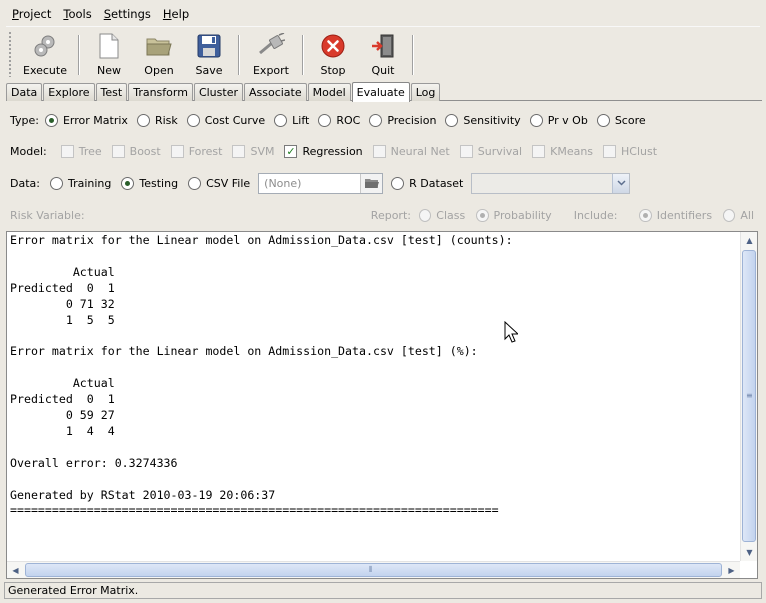  Describe the element at coordinates (383, 14) in the screenshot. I see `menu-bar: Project Tools Settings Help` at that location.